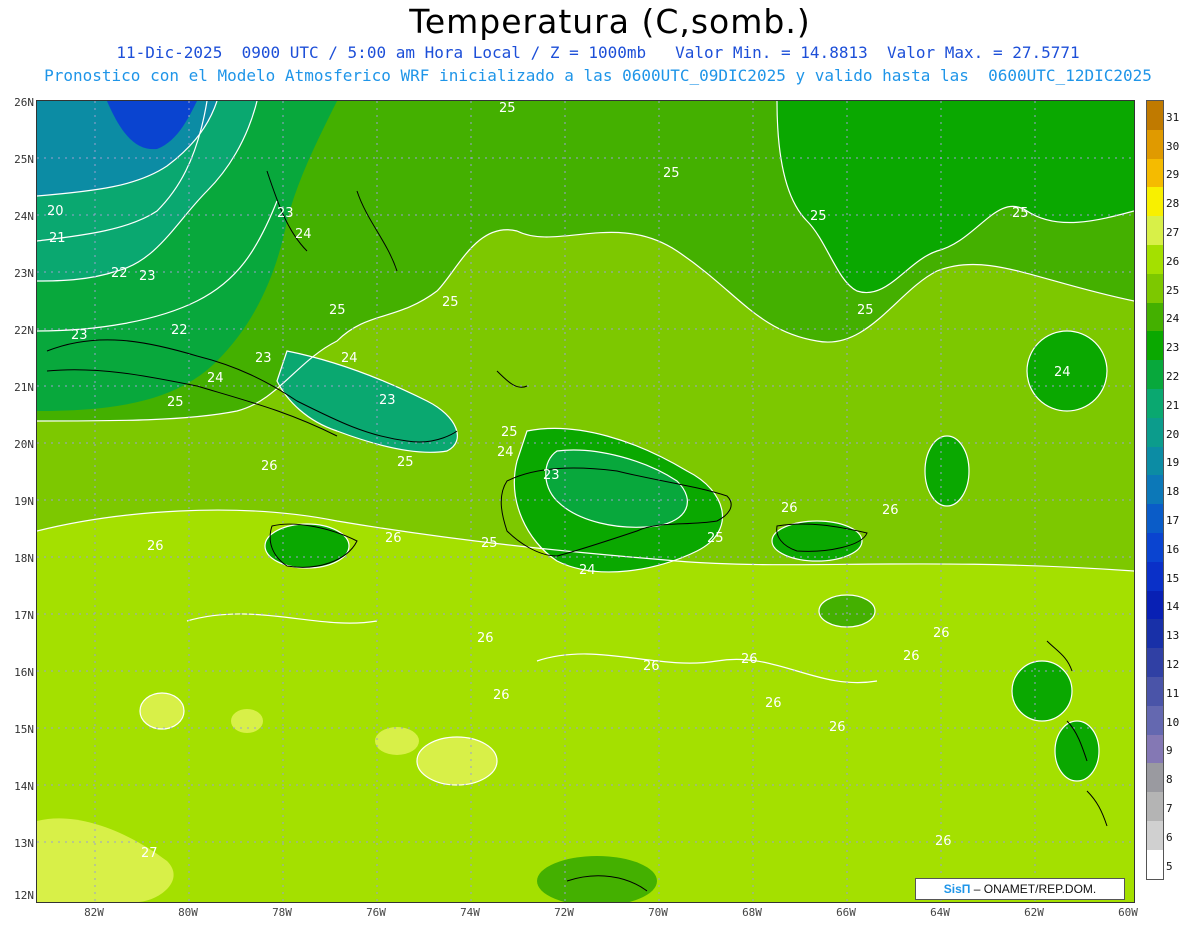 The image size is (1200, 927). I want to click on lon-label: 64W, so click(940, 912).